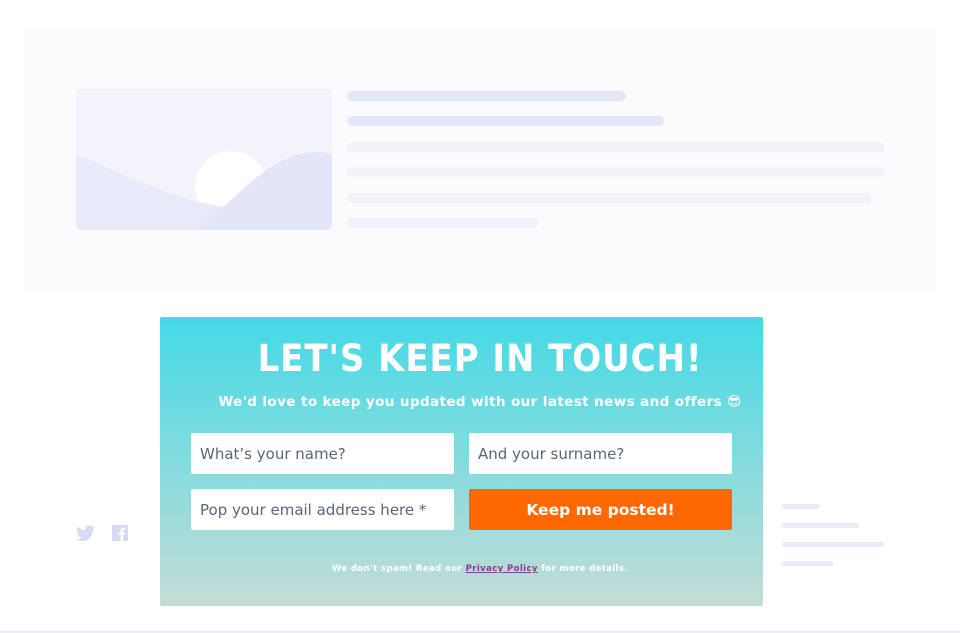  Describe the element at coordinates (322, 453) in the screenshot. I see `first-name-input` at that location.